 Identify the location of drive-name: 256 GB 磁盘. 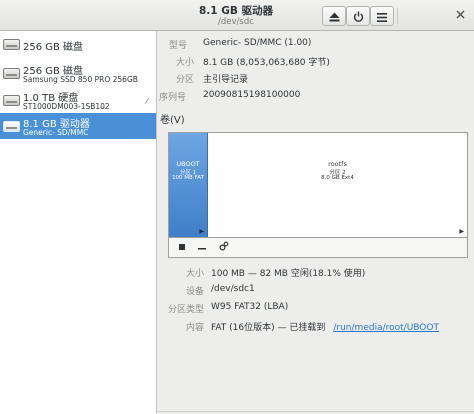
(53, 47).